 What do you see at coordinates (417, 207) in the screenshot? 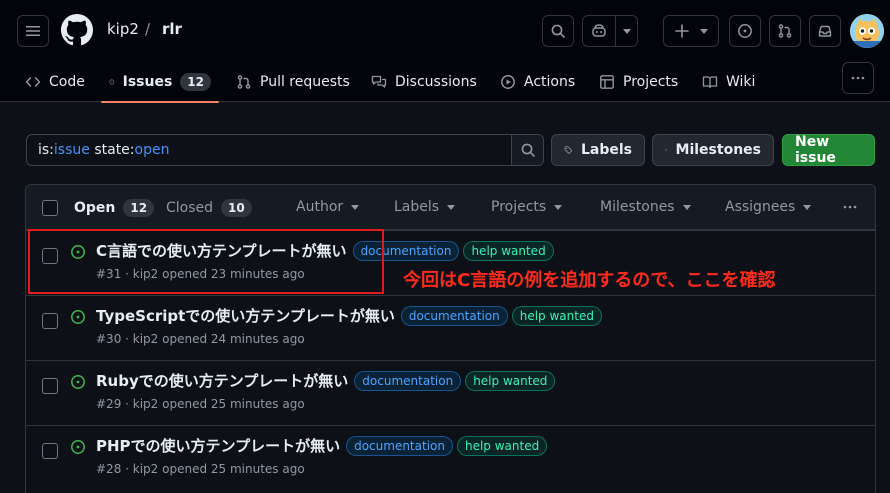
I see `labels-filter-label: Labels` at bounding box center [417, 207].